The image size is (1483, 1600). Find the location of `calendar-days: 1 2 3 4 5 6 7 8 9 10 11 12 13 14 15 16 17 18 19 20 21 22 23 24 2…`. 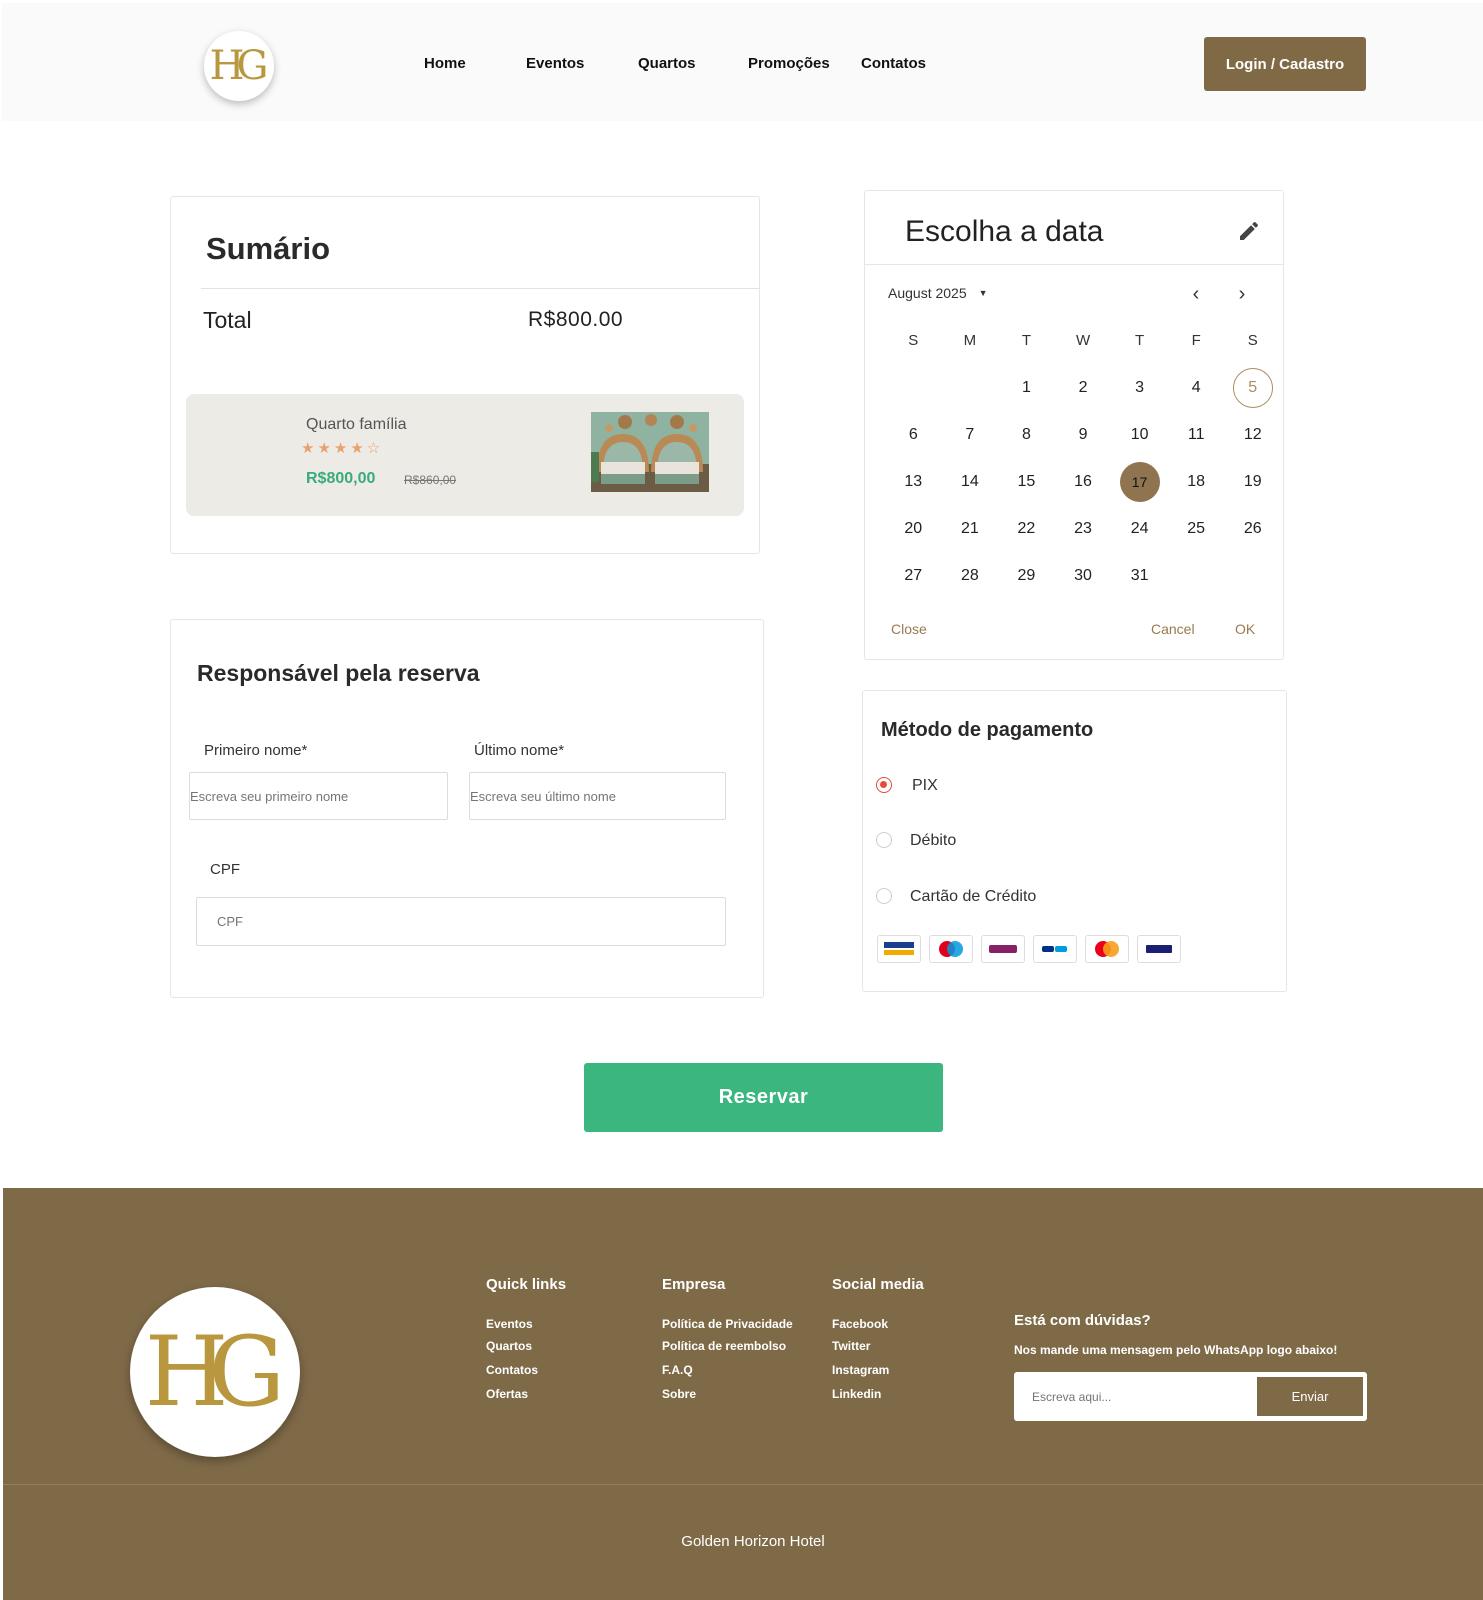

calendar-days: 1 2 3 4 5 6 7 8 9 10 11 12 13 14 15 16 17 18 19 20 21 22 23 24 2… is located at coordinates (1083, 481).